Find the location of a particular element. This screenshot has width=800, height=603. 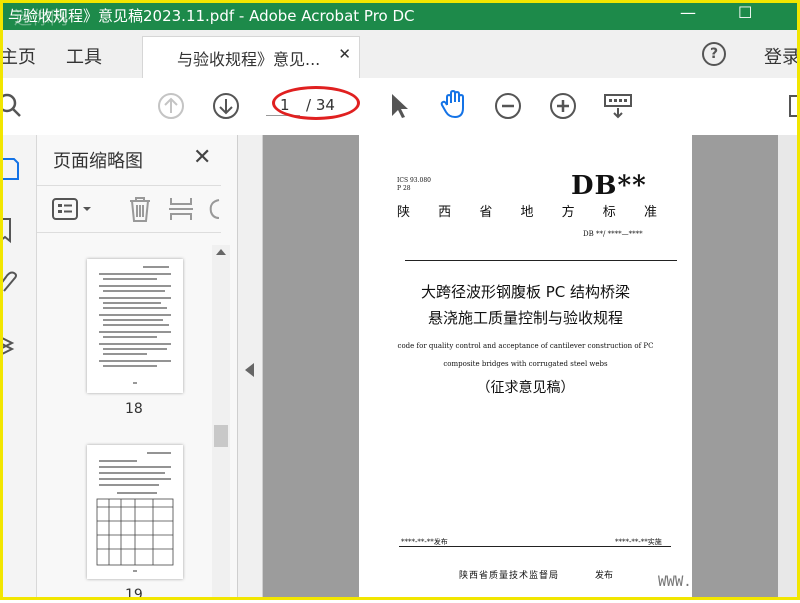

document-scrollbar is located at coordinates (789, 367).